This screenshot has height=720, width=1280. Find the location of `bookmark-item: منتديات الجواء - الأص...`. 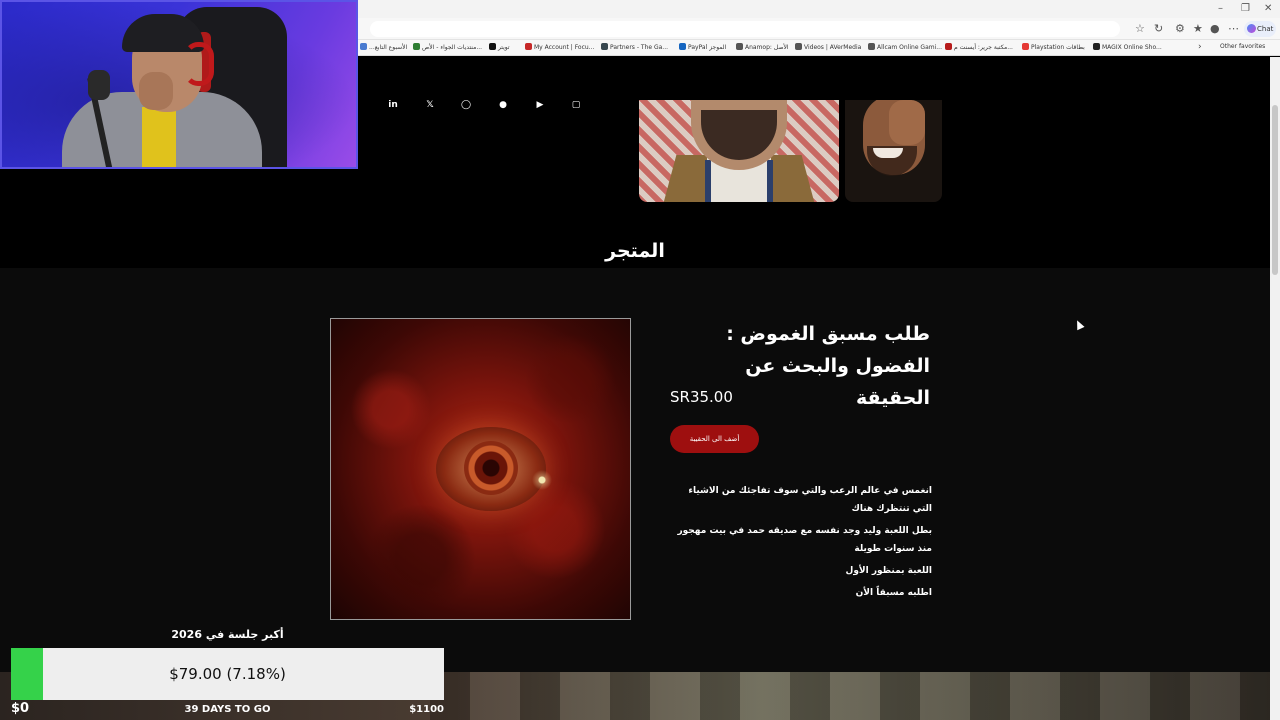

bookmark-item: منتديات الجواء - الأص... is located at coordinates (447, 48).